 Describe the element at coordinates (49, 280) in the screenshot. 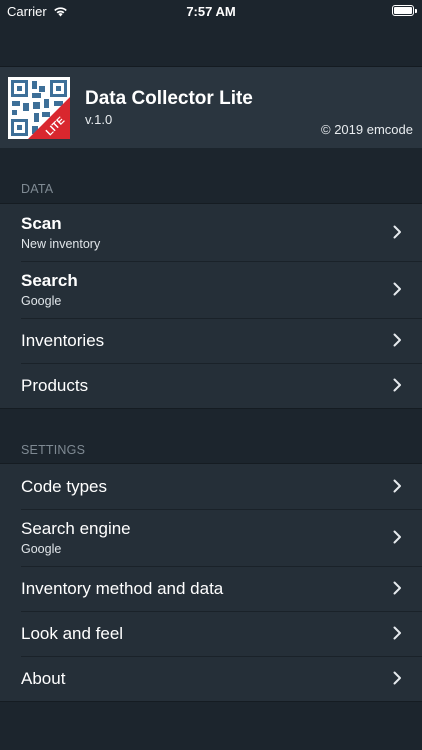

I see `menu-item-title: Search` at that location.